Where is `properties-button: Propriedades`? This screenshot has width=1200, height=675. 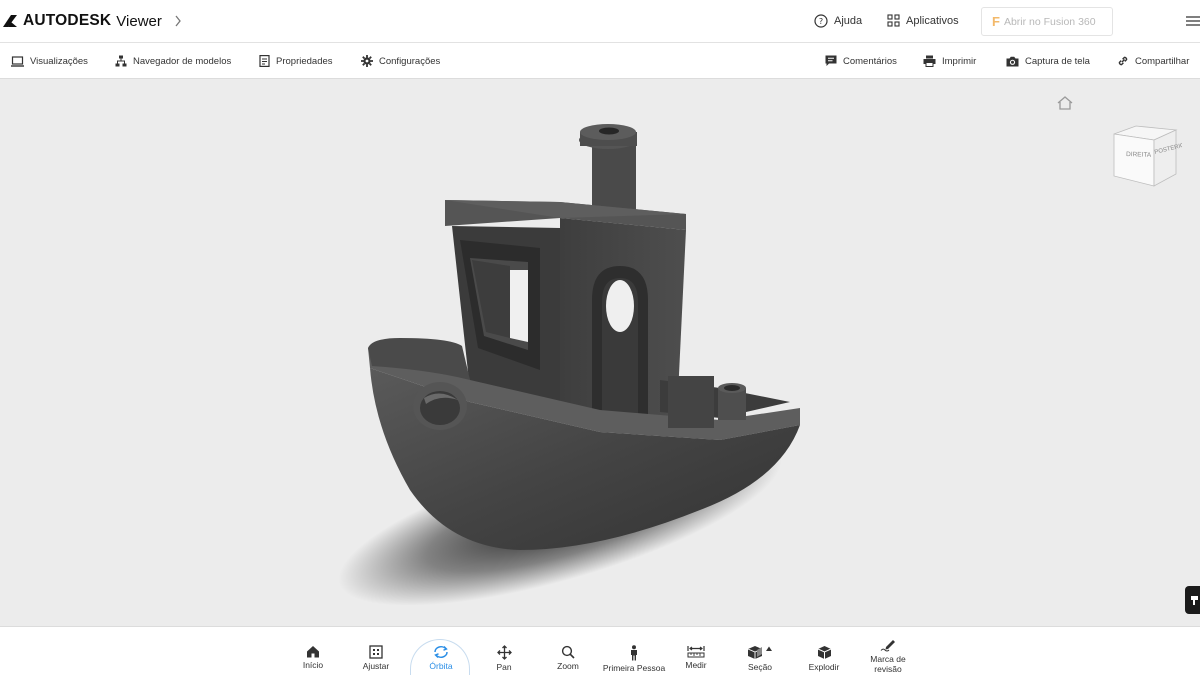
properties-button: Propriedades is located at coordinates (296, 61).